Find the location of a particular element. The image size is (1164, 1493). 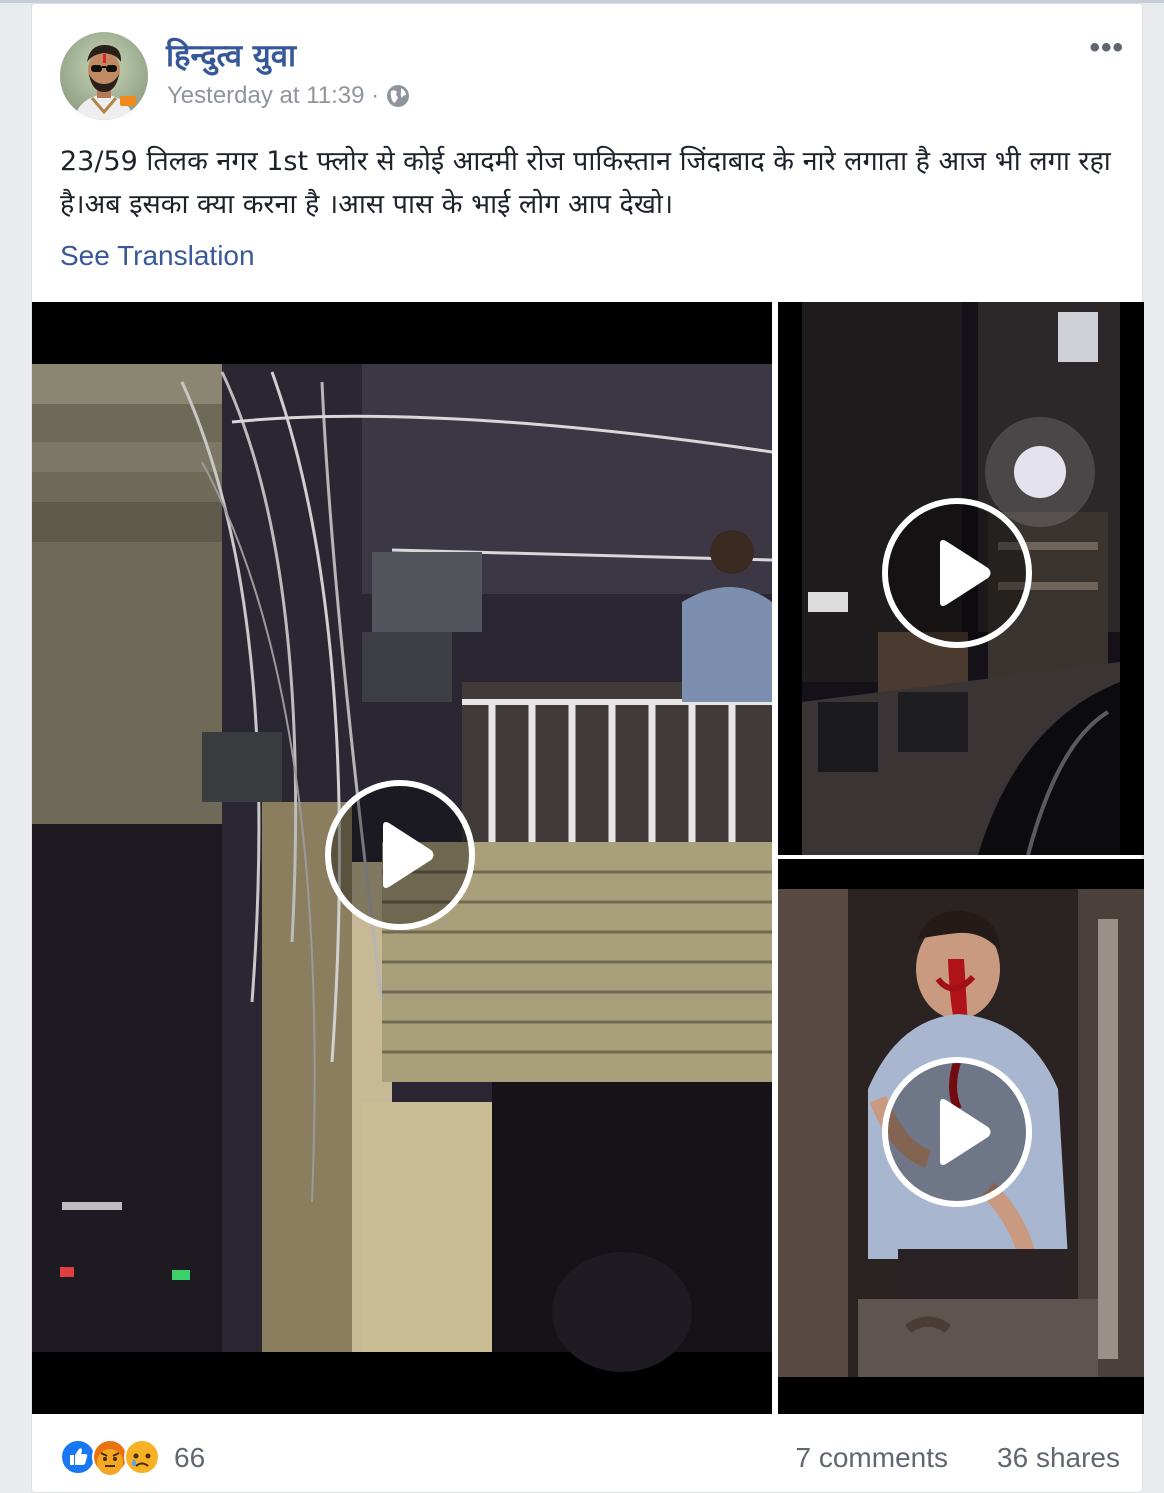

video-thumbnail-street is located at coordinates (961, 578).